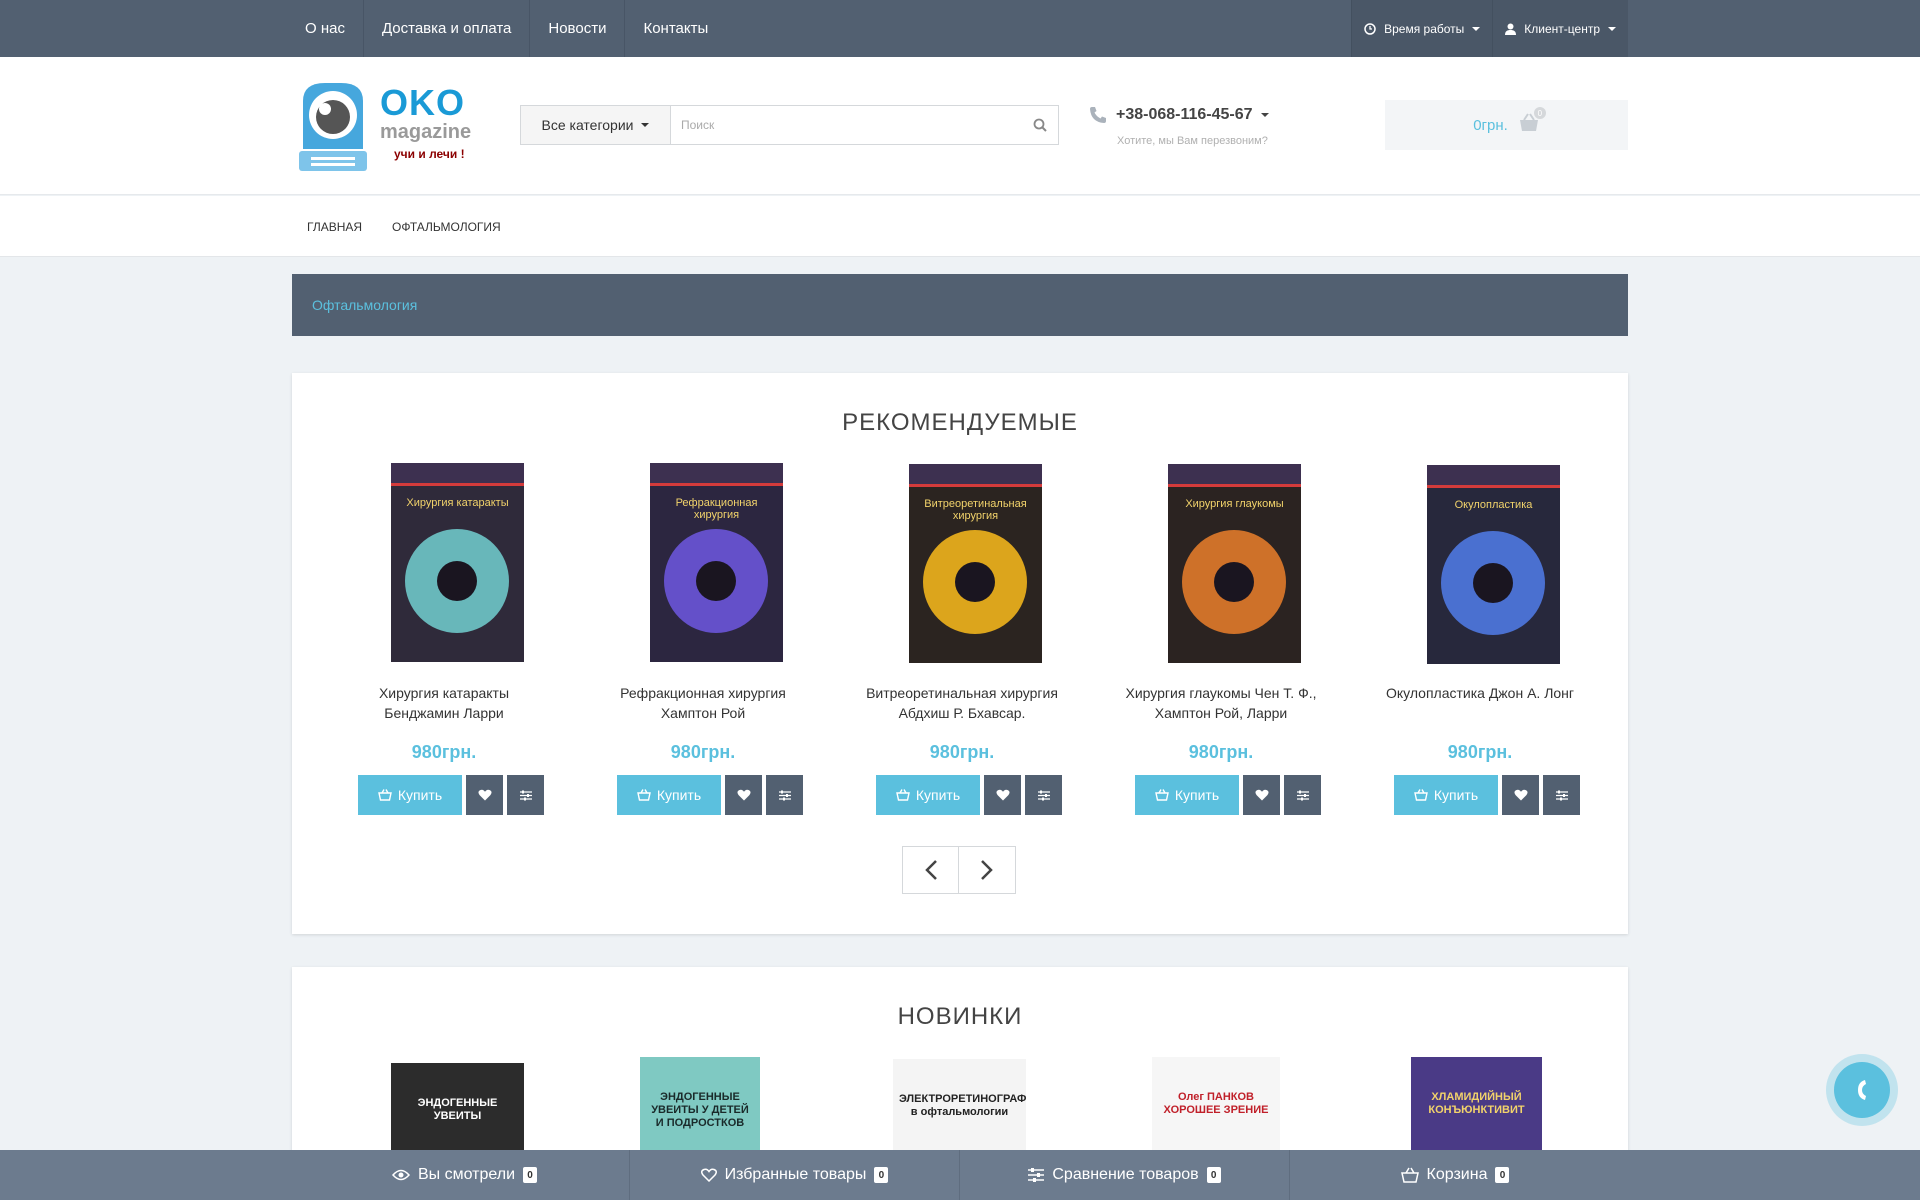 Image resolution: width=1920 pixels, height=1200 pixels. I want to click on new-item-cover: Олег ПАНКОВ ХОРОШЕЕ ЗРЕНИЕ, so click(1216, 1107).